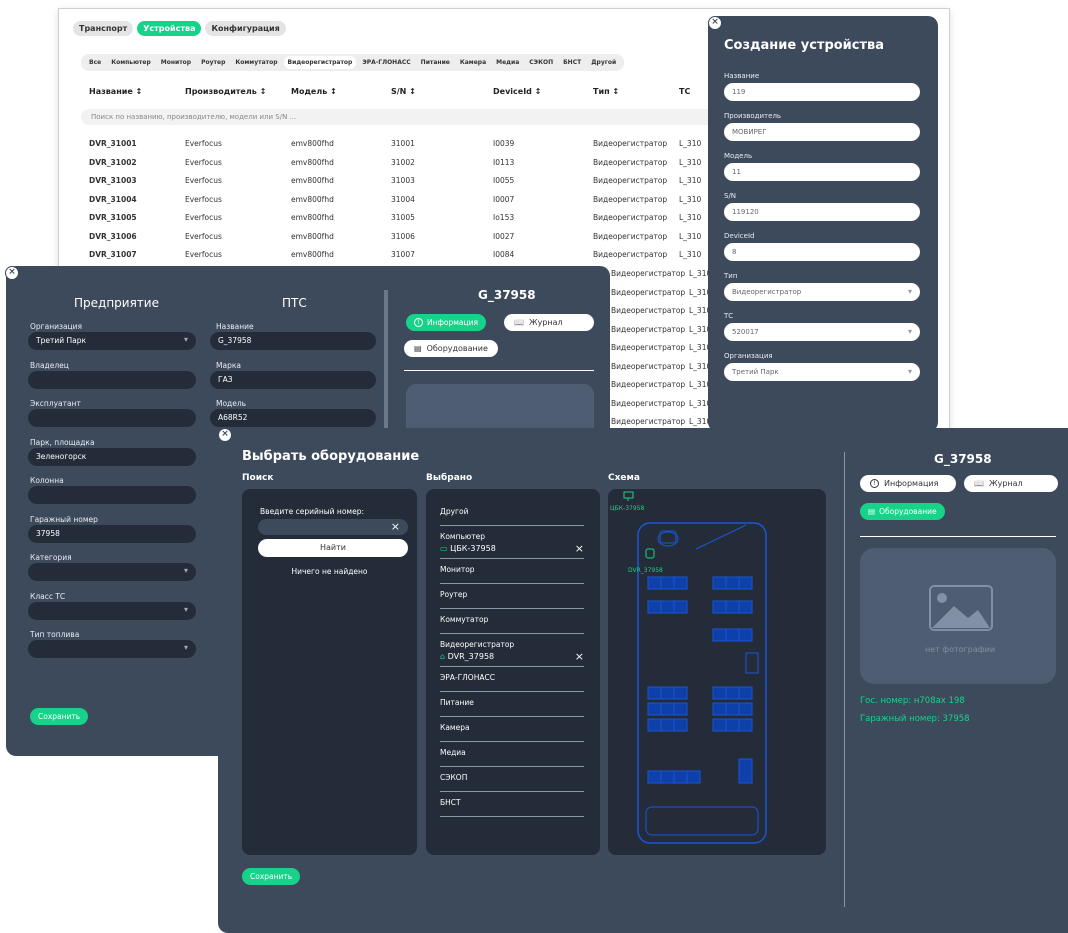  What do you see at coordinates (403, 162) in the screenshot?
I see `table-cell: 31002` at bounding box center [403, 162].